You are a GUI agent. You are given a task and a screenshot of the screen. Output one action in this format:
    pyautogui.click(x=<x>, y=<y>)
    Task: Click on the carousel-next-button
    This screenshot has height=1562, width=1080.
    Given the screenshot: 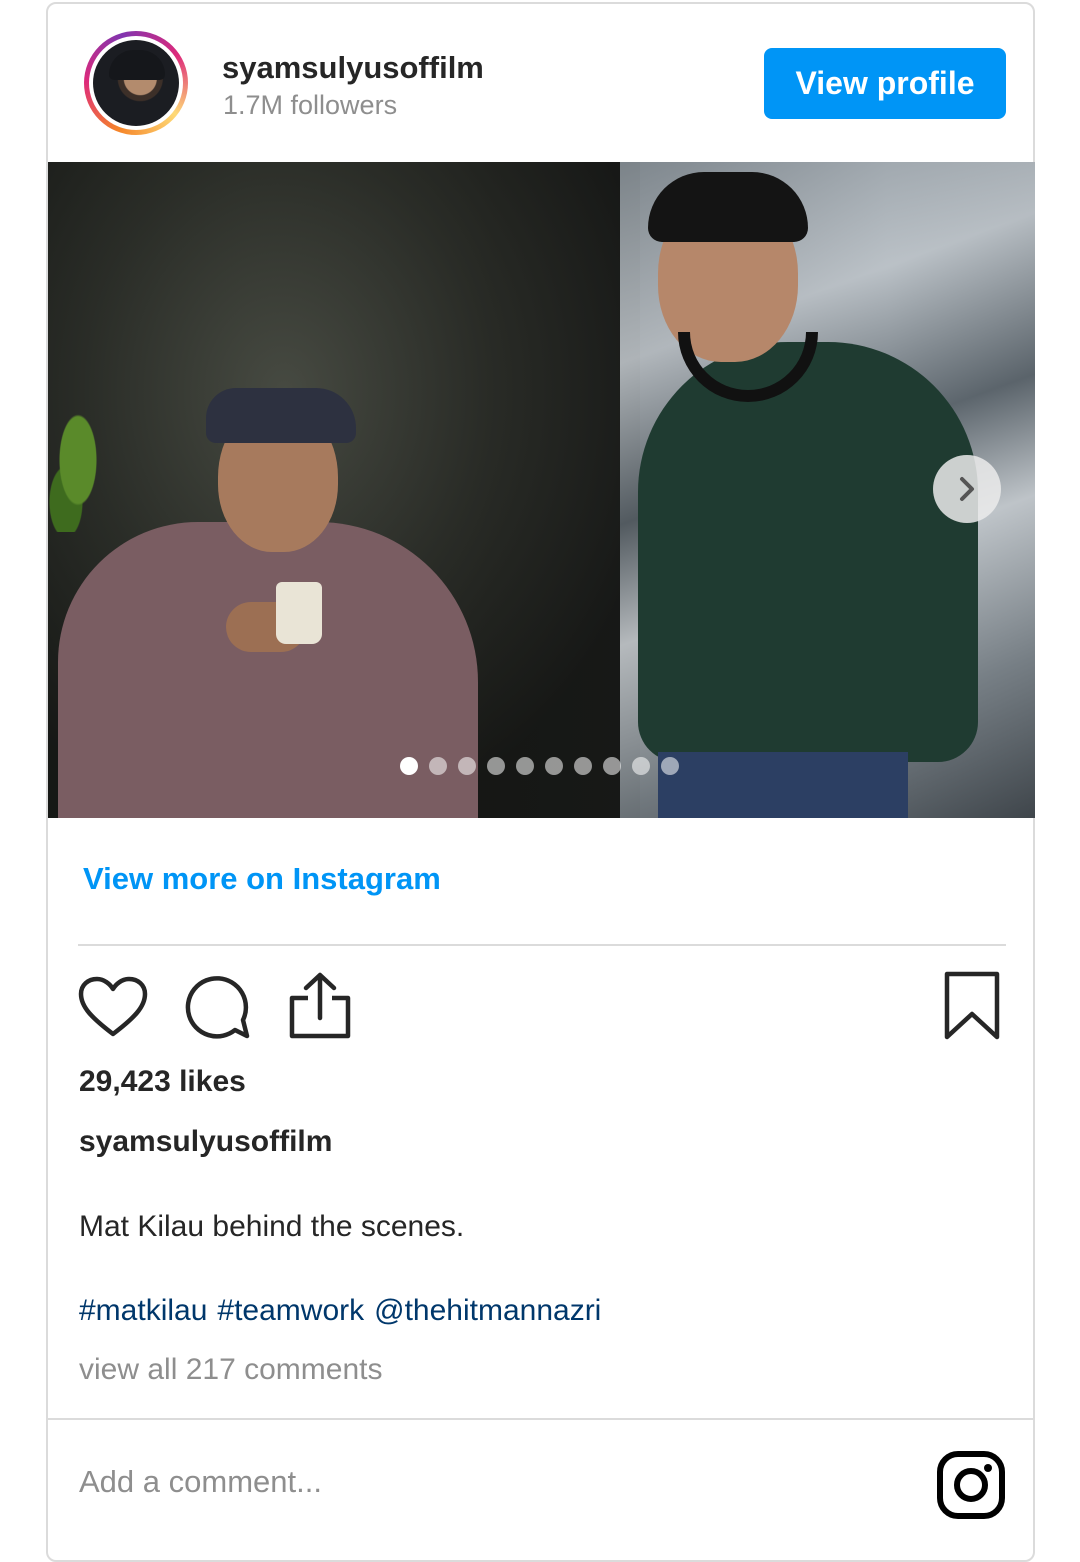 What is the action you would take?
    pyautogui.click(x=967, y=489)
    